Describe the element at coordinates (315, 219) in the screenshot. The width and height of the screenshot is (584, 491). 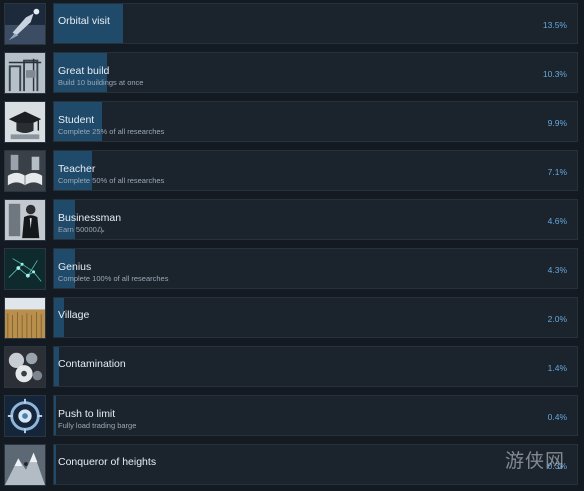
I see `achievement-panel: Businessman Earn 50000₯ 4.6%` at that location.